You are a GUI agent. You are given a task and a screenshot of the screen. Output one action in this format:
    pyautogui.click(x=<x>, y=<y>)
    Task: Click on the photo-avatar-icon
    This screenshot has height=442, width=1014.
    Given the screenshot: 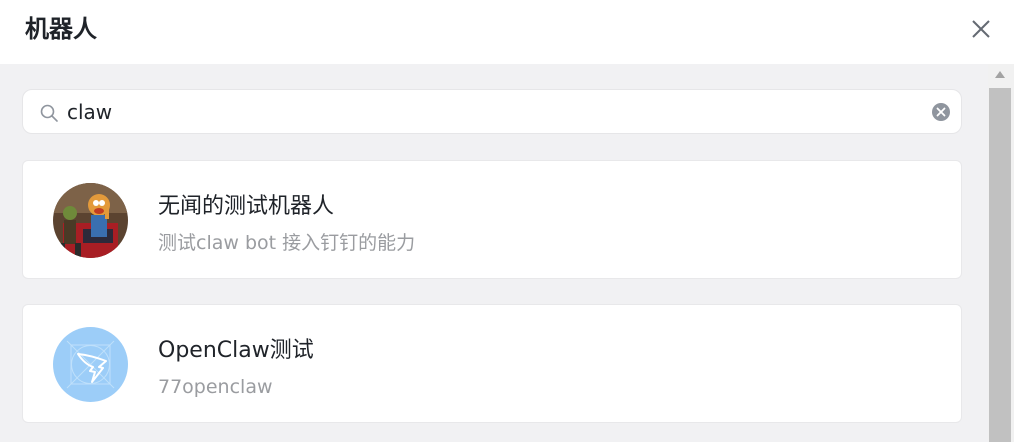 What is the action you would take?
    pyautogui.click(x=90, y=220)
    